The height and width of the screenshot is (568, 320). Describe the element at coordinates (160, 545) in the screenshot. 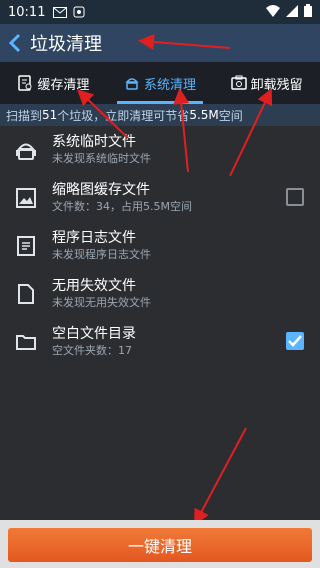

I see `one-click-clean-button: 一键清理` at that location.